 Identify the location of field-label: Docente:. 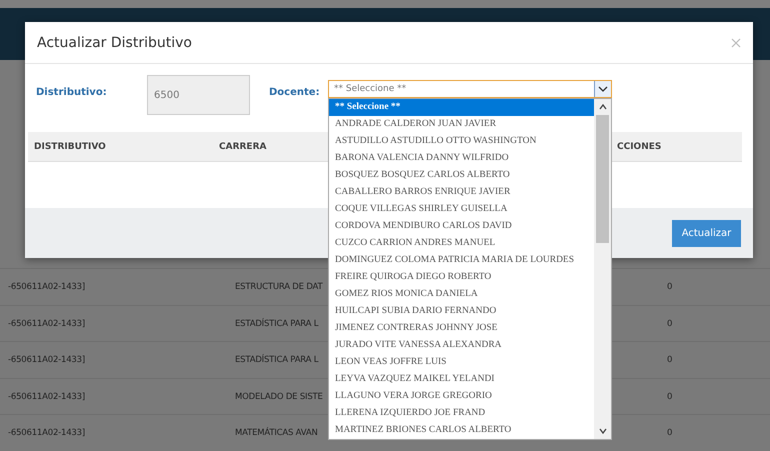
(295, 93).